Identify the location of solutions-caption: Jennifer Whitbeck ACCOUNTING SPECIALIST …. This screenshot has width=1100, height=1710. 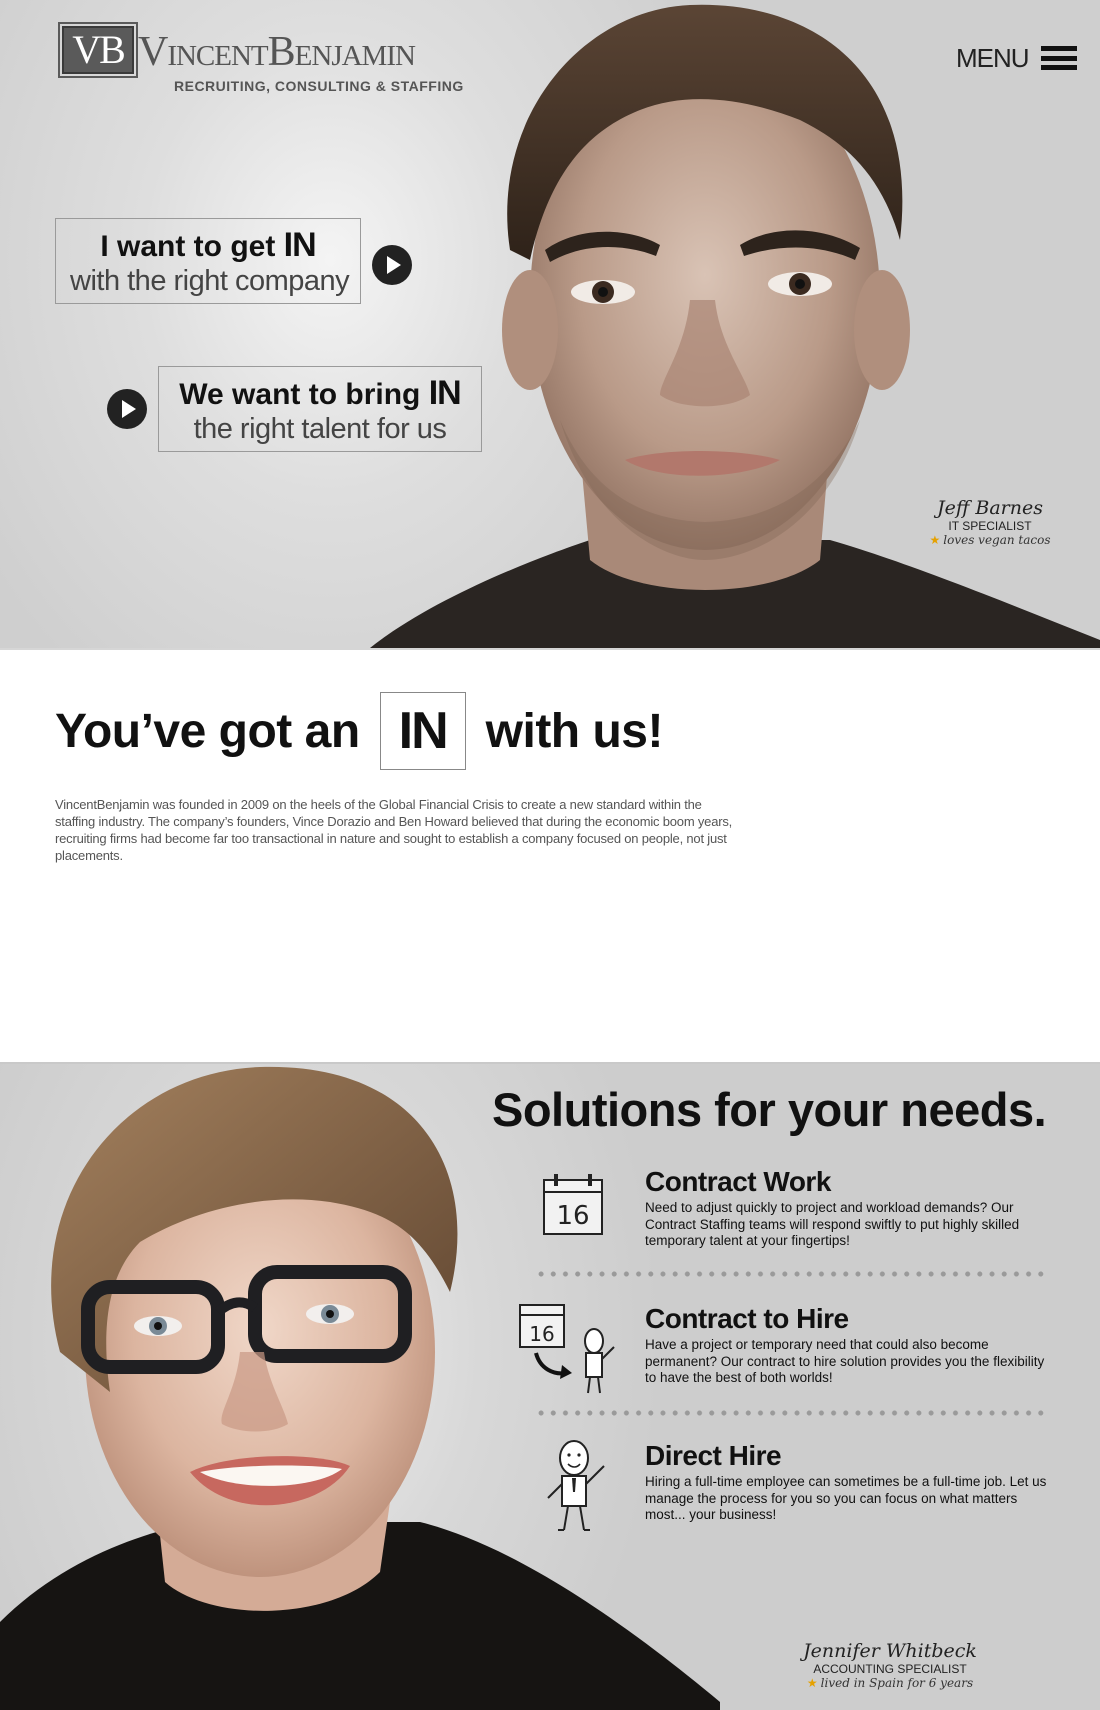
(890, 1665).